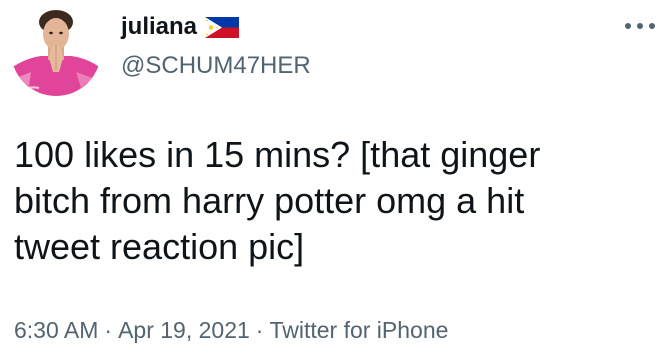 The height and width of the screenshot is (357, 672). I want to click on author-handle: @SCHUM47HER, so click(216, 66).